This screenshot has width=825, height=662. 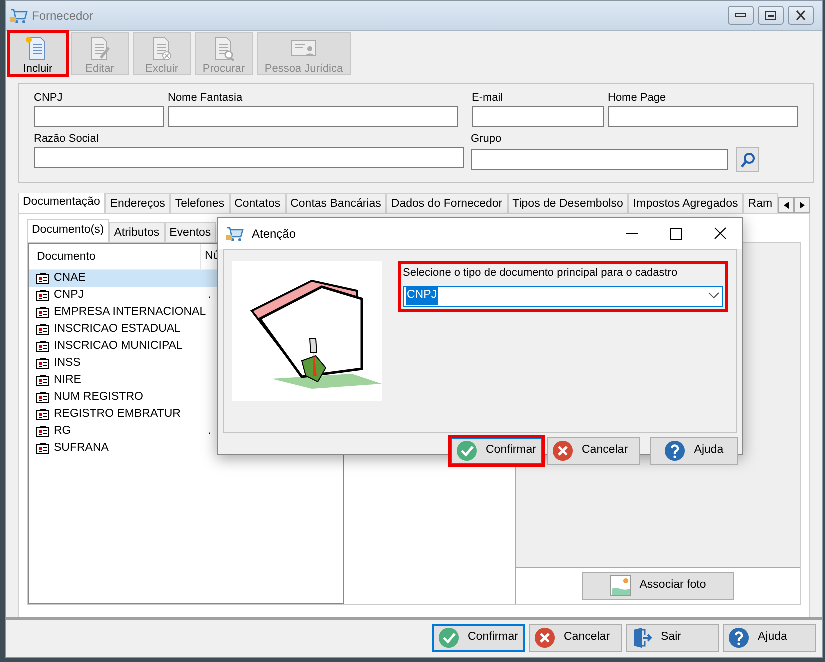 I want to click on list-row: INSCRICAO MUNICIPAL, so click(x=186, y=346).